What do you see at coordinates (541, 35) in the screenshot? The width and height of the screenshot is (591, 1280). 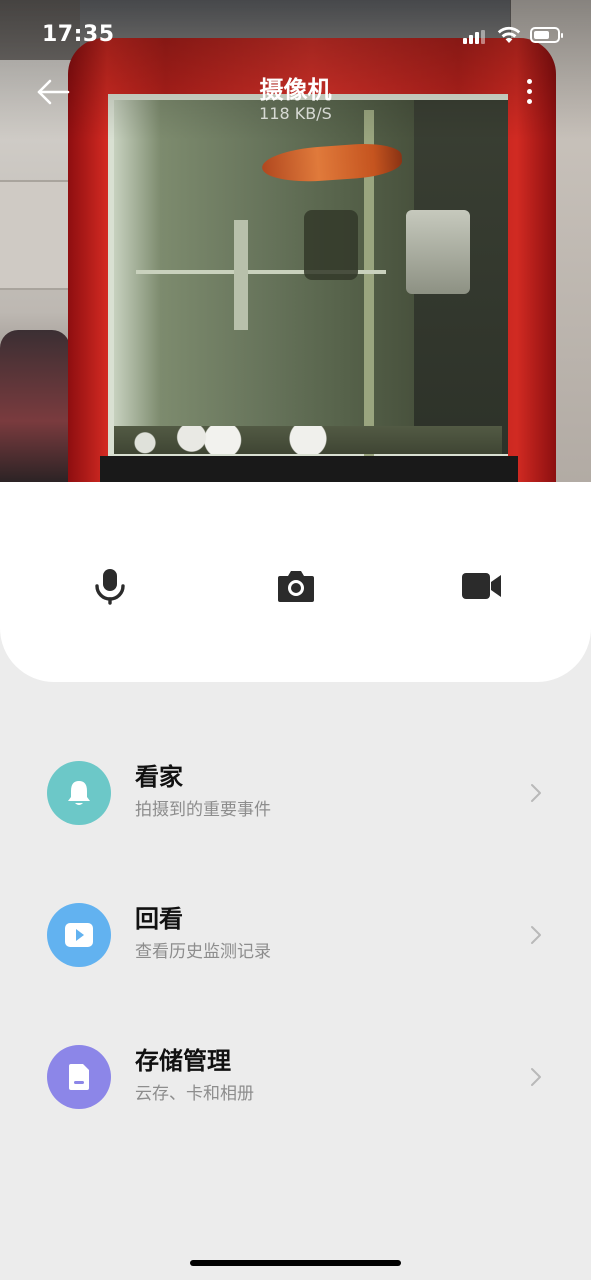 I see `battery-level` at bounding box center [541, 35].